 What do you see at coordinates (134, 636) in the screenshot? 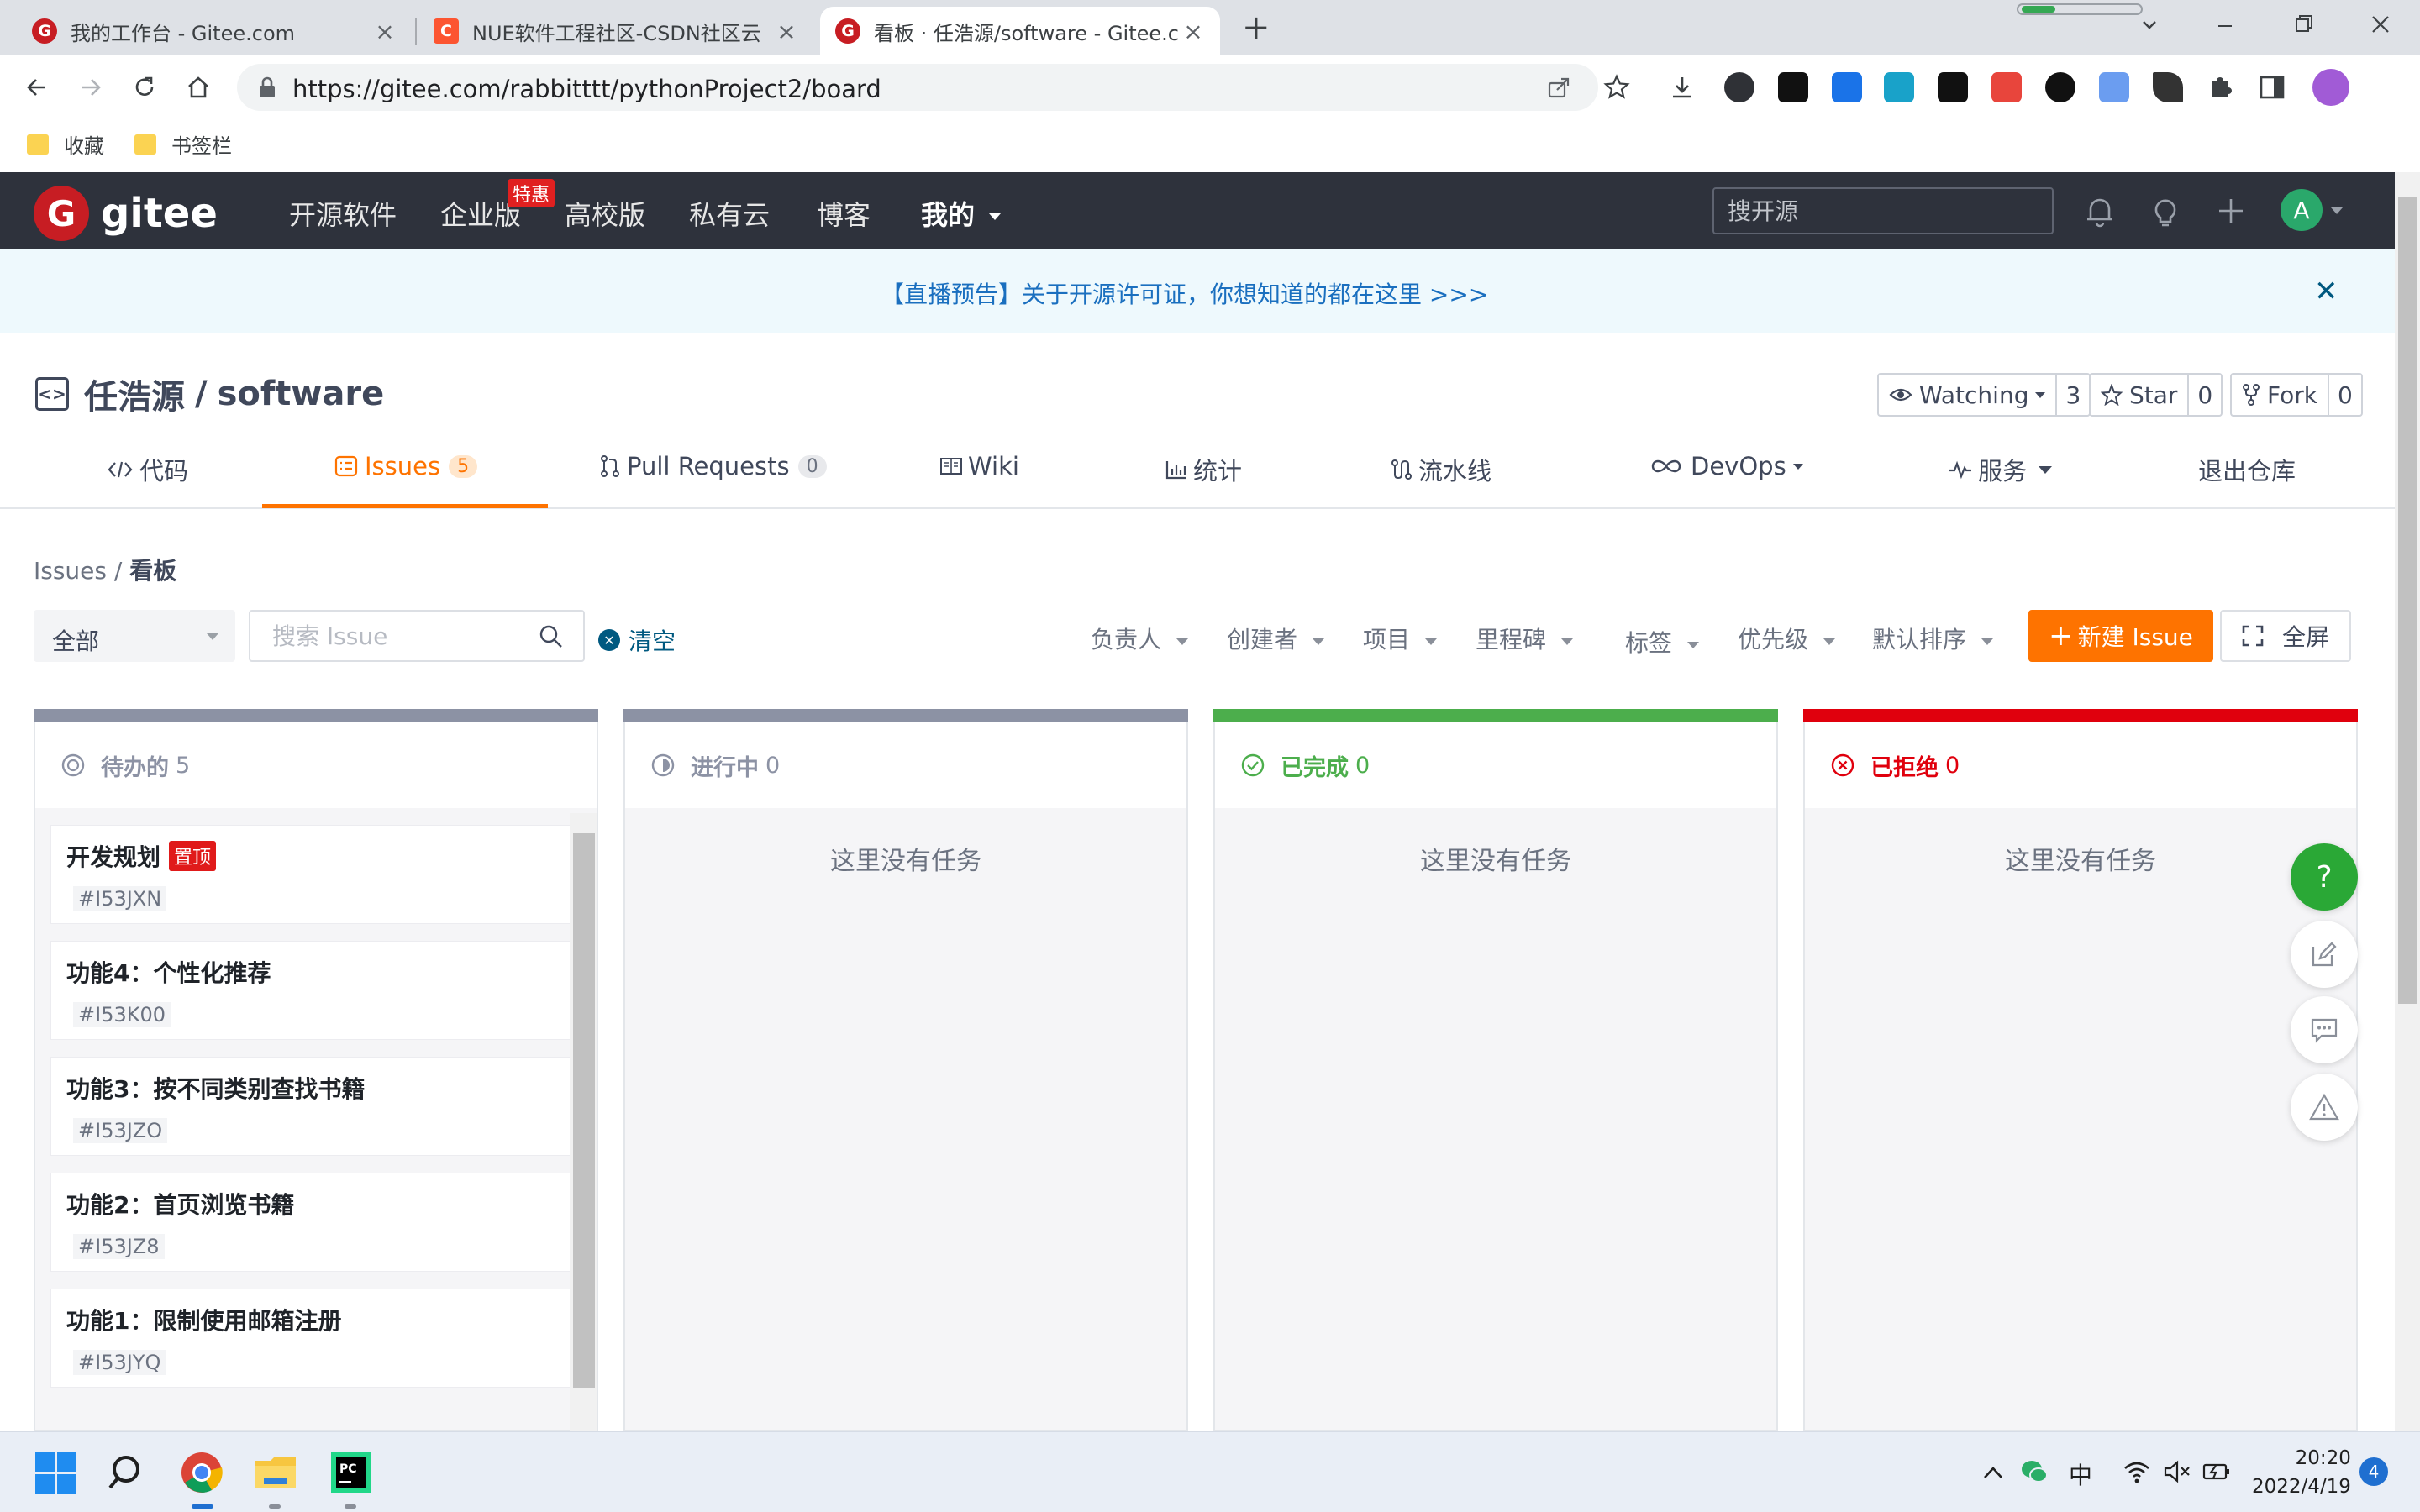
I see `scope-select: 全部` at bounding box center [134, 636].